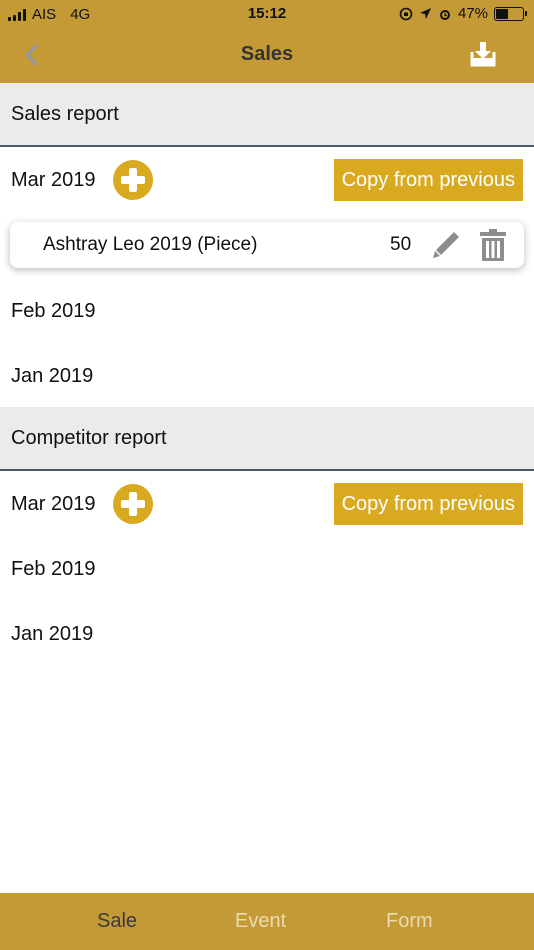 This screenshot has width=534, height=950. Describe the element at coordinates (267, 180) in the screenshot. I see `sales-month-row-mar: Mar 2019 Copy from previous` at that location.